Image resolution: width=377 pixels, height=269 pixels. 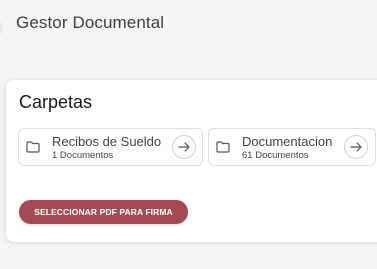 What do you see at coordinates (1, 28) in the screenshot?
I see `side-drawer-handle` at bounding box center [1, 28].